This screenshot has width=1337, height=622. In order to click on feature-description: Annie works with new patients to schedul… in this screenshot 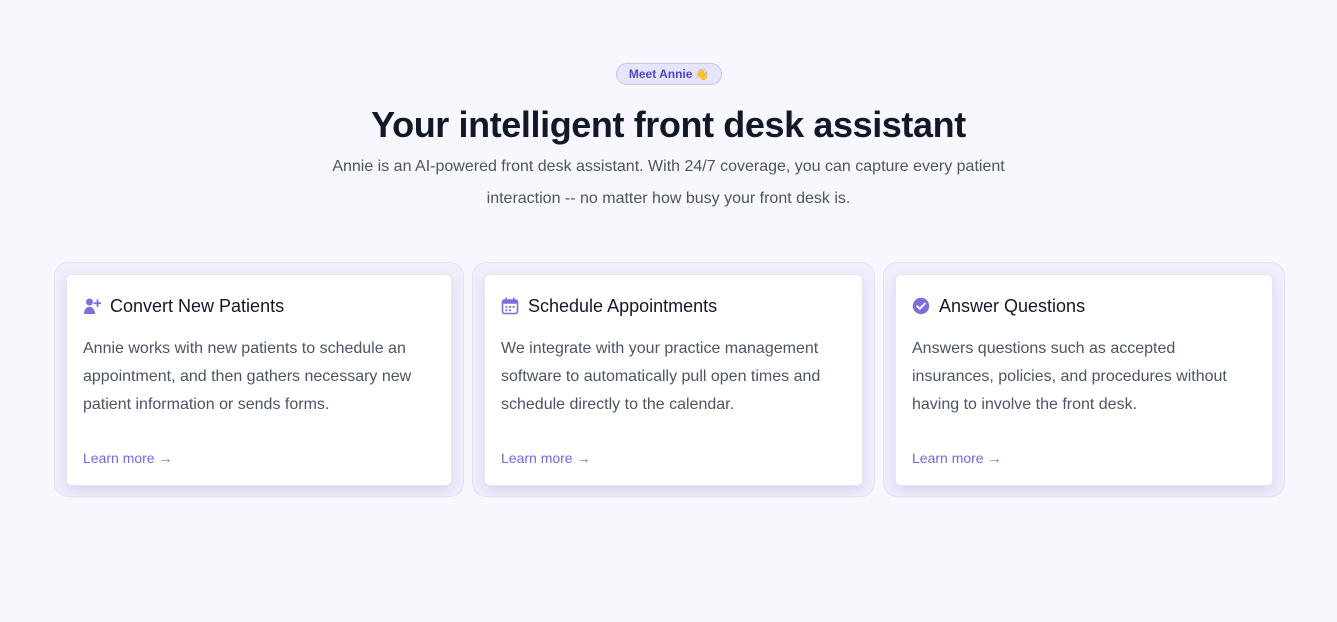, I will do `click(247, 376)`.